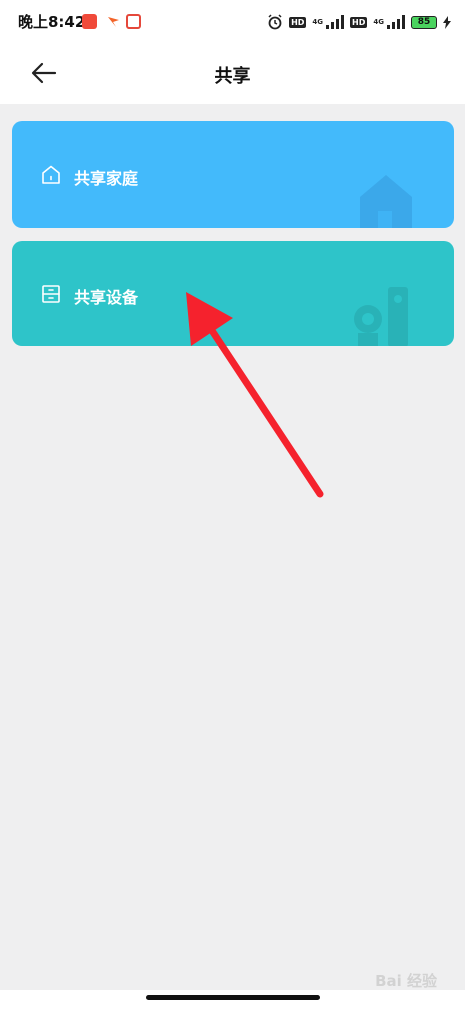 This screenshot has width=465, height=1009. I want to click on alarm-icon, so click(275, 22).